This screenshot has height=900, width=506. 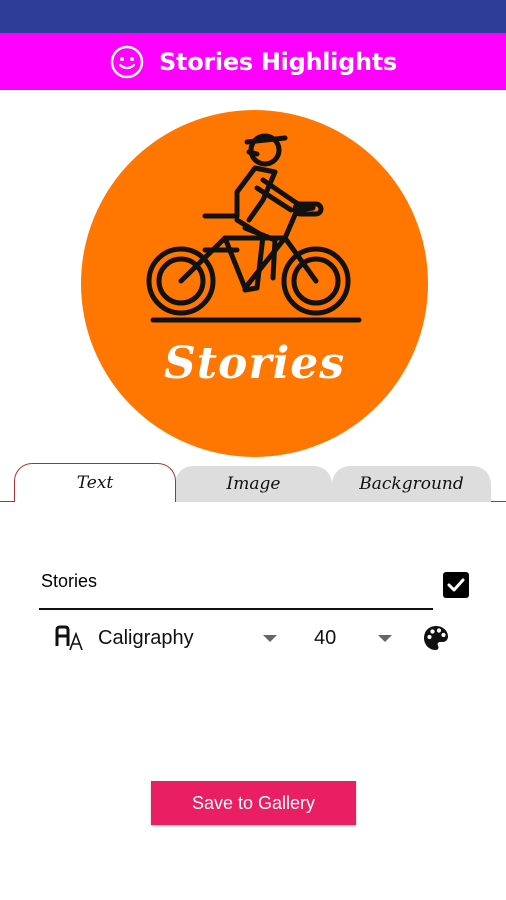 I want to click on smiley-face-icon, so click(x=127, y=61).